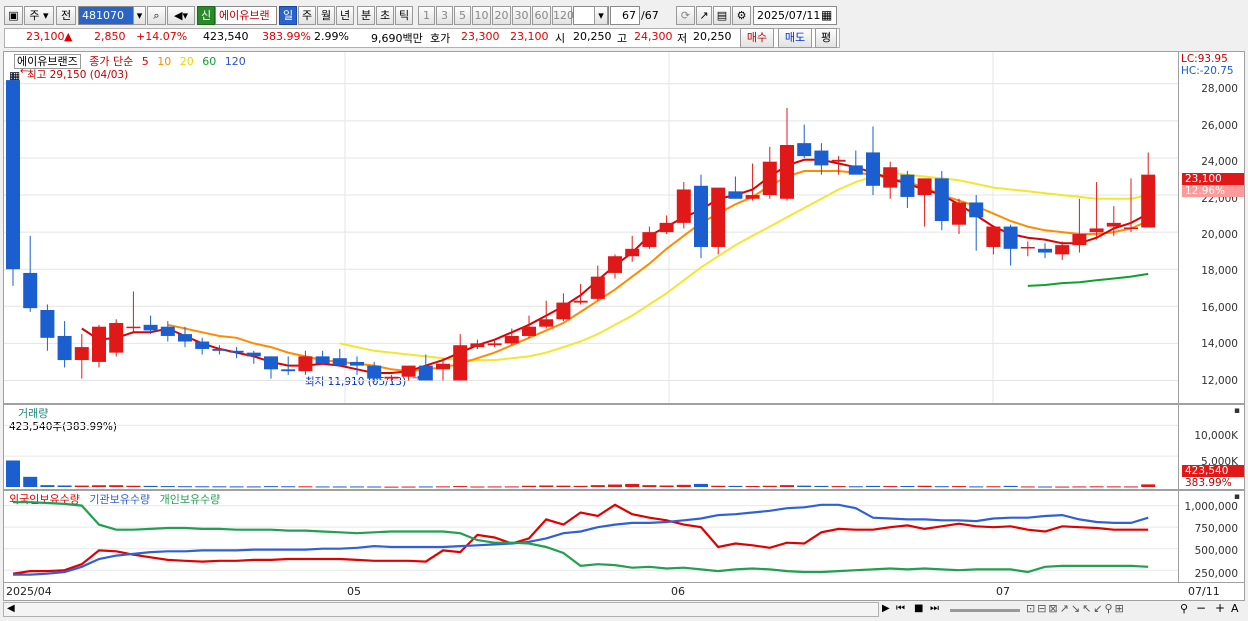  I want to click on zoom-slider, so click(985, 610).